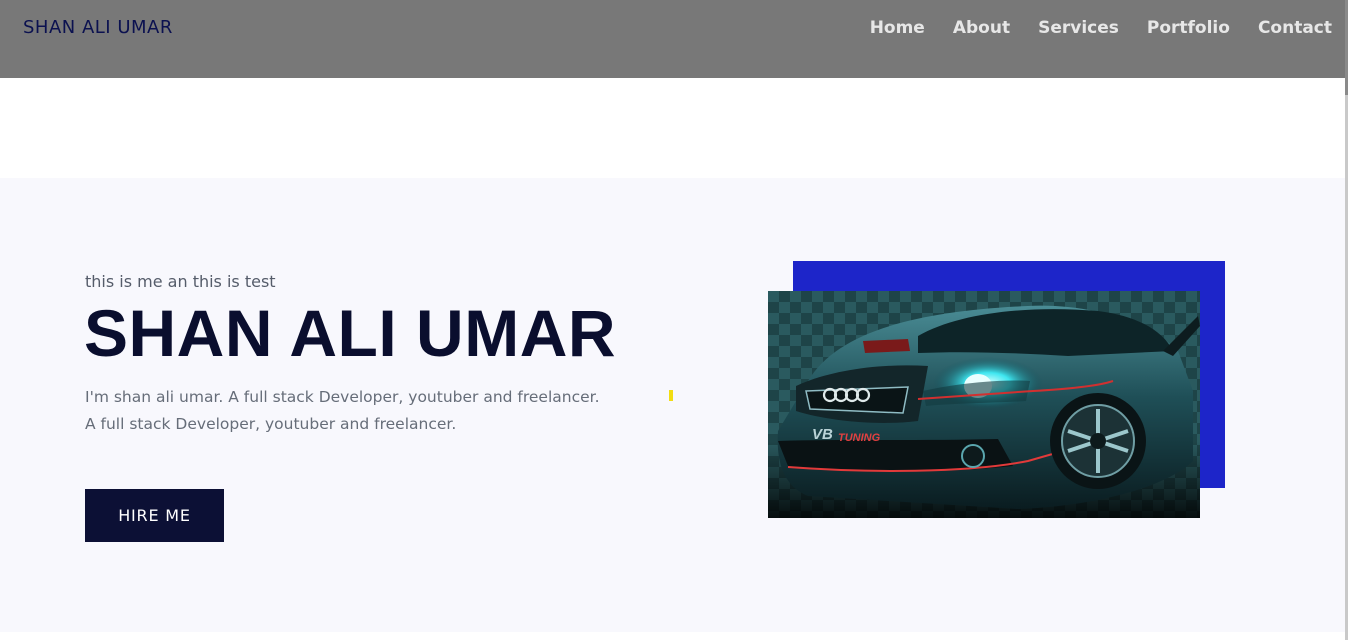  I want to click on svg-text: TUNING, so click(859, 438).